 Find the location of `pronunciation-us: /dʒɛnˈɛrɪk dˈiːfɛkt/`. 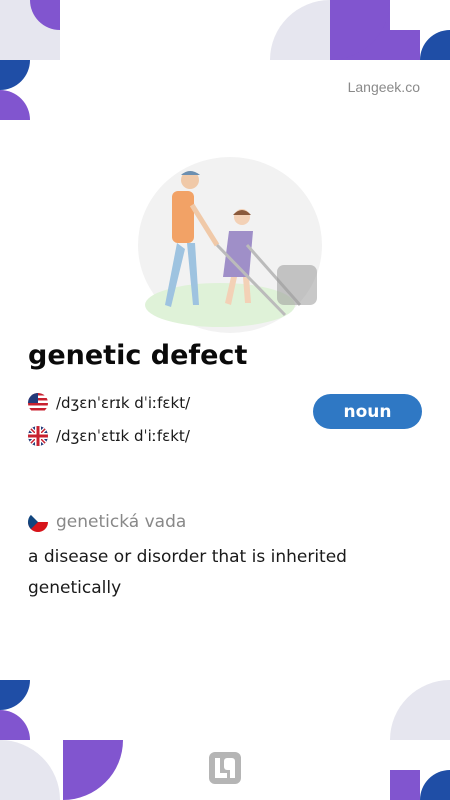

pronunciation-us: /dʒɛnˈɛrɪk dˈiːfɛkt/ is located at coordinates (109, 403).